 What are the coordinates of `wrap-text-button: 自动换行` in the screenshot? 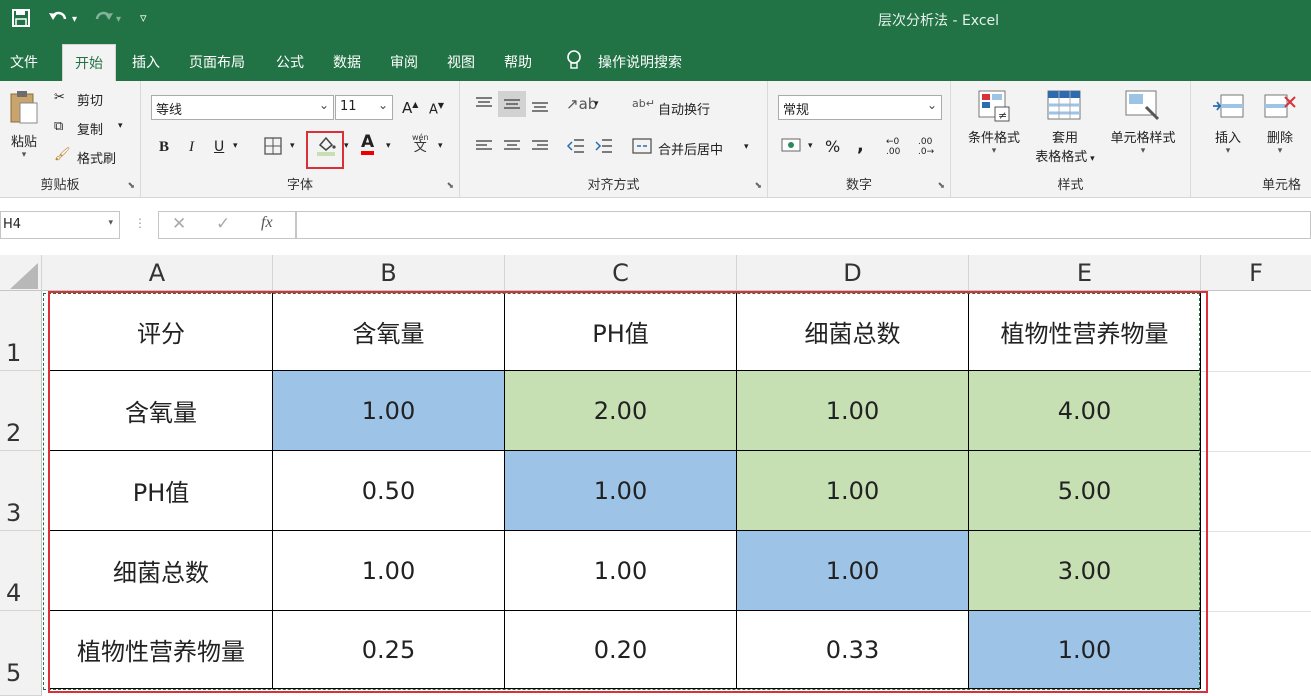 It's located at (684, 108).